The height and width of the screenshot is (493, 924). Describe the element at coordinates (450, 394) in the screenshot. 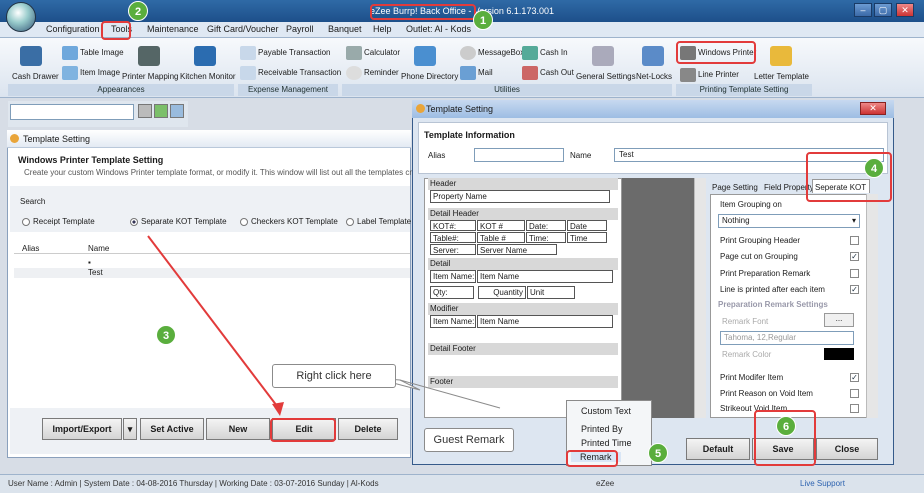

I see `pointer-line` at that location.